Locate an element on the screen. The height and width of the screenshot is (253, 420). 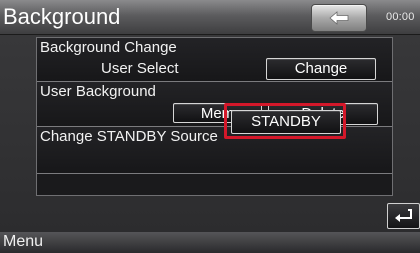
background-change-label: Background Change is located at coordinates (108, 47).